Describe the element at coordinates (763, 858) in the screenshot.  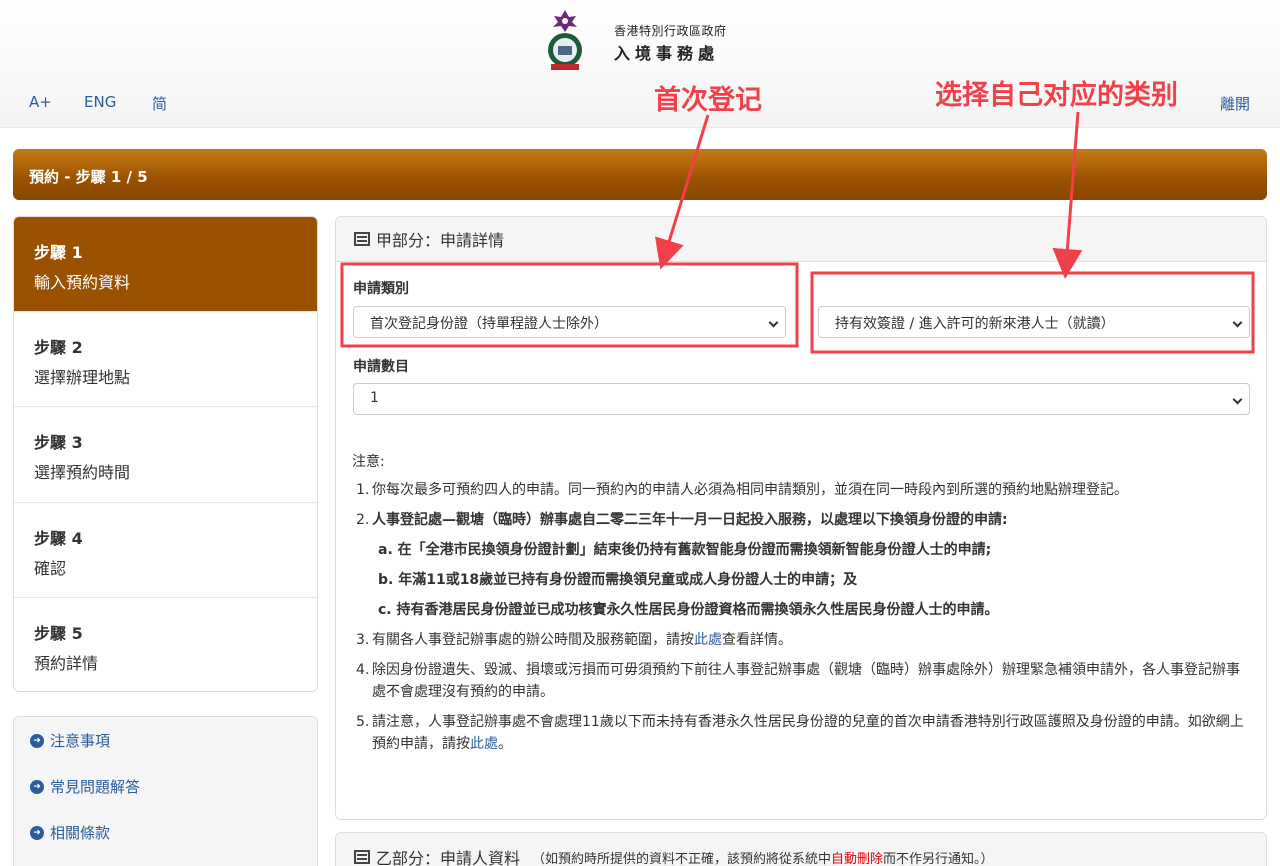
I see `section-b-note: （如預約時所提供的資料不正確，該預約將從系統中自動刪除而不作另行通知。）` at that location.